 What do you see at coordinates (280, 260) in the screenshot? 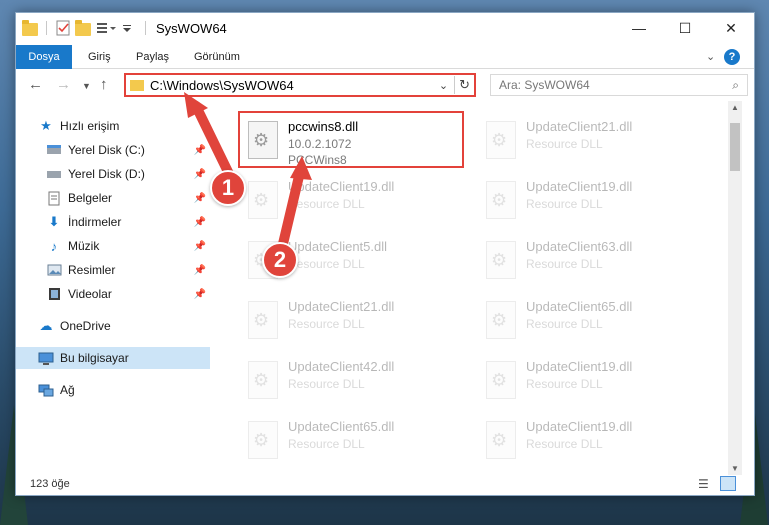
I see `callout-2: 2` at bounding box center [280, 260].